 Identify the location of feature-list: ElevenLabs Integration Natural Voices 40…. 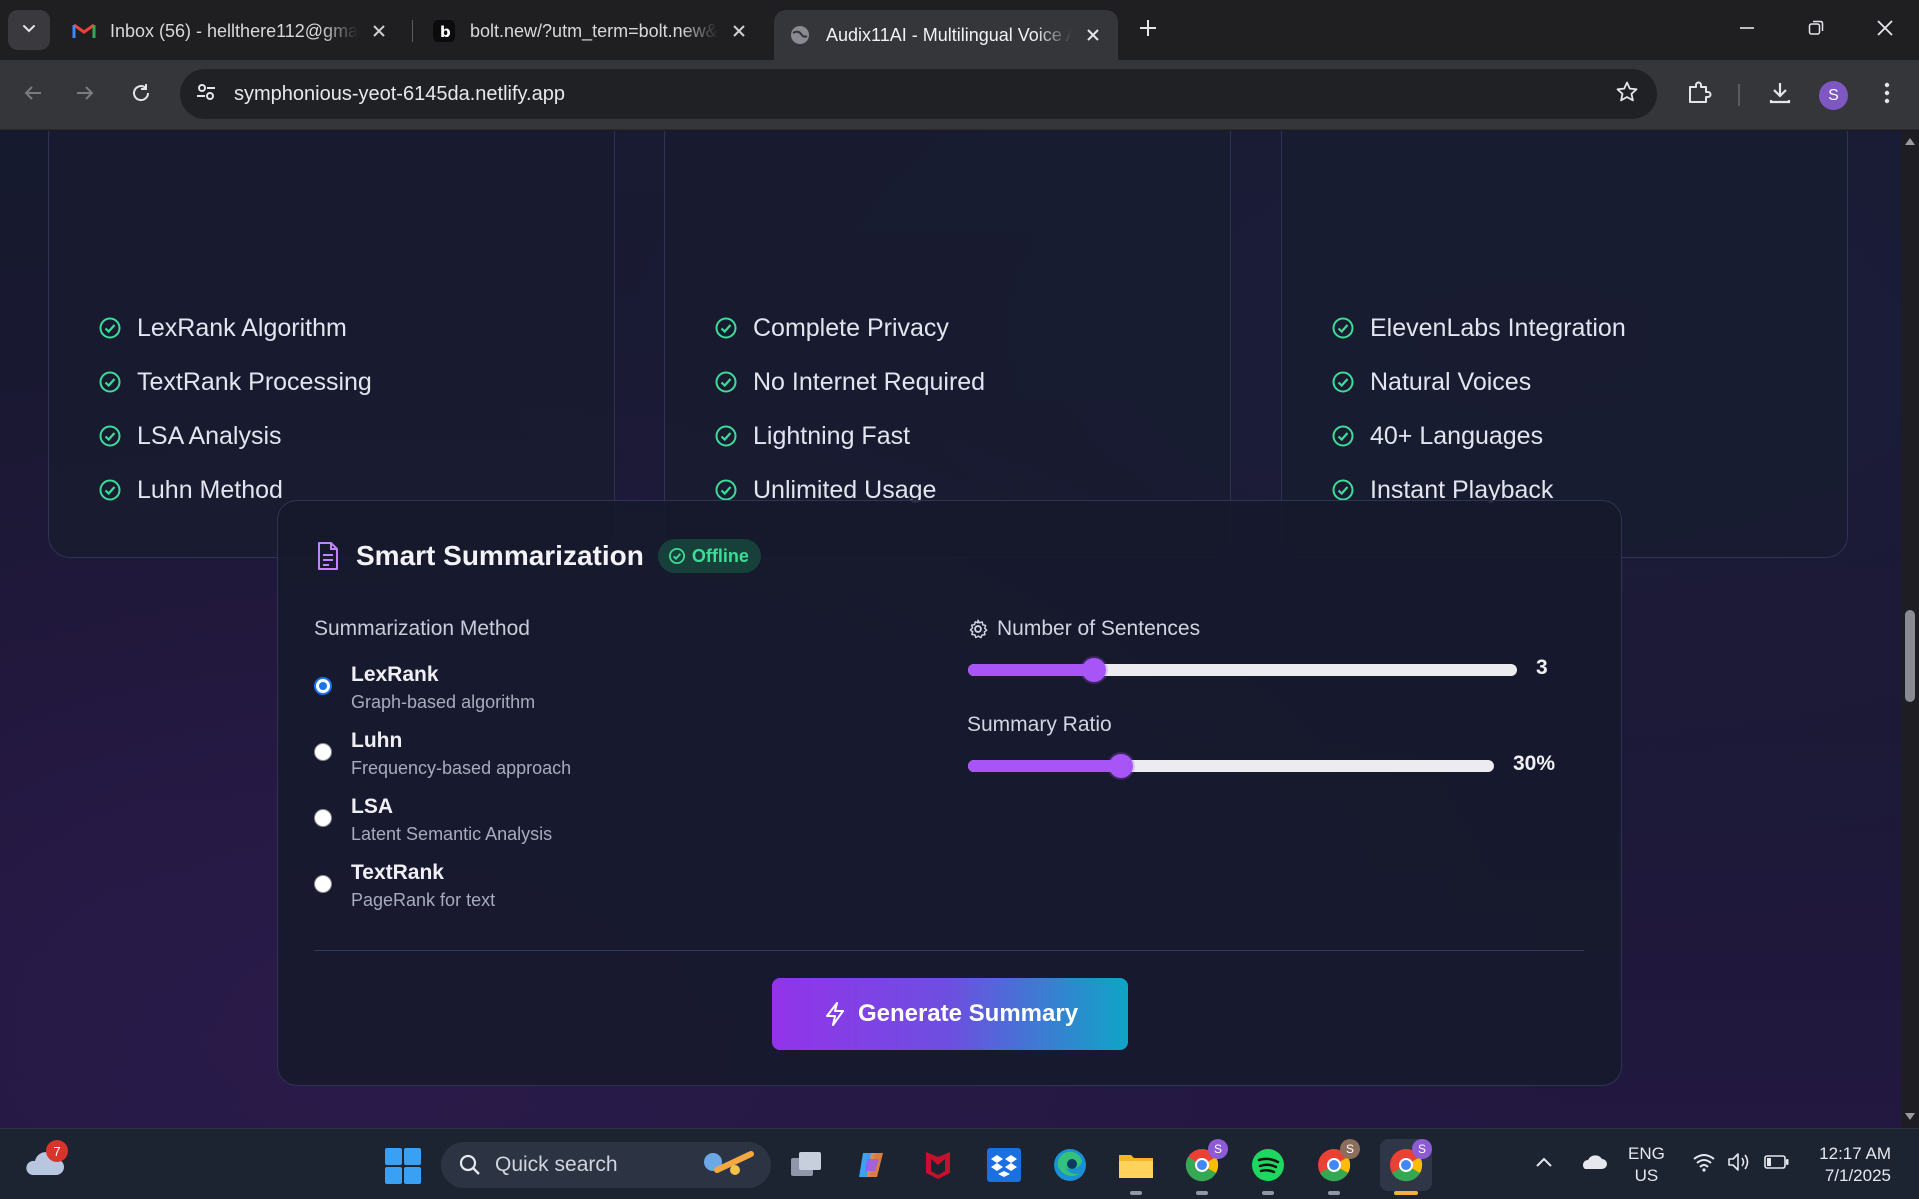
(1478, 409).